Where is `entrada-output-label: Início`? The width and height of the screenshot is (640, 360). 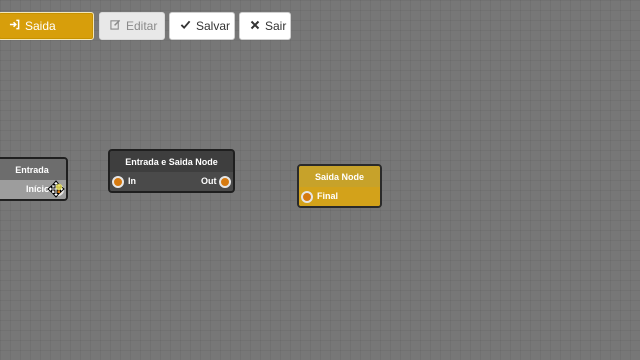 entrada-output-label: Início is located at coordinates (38, 189).